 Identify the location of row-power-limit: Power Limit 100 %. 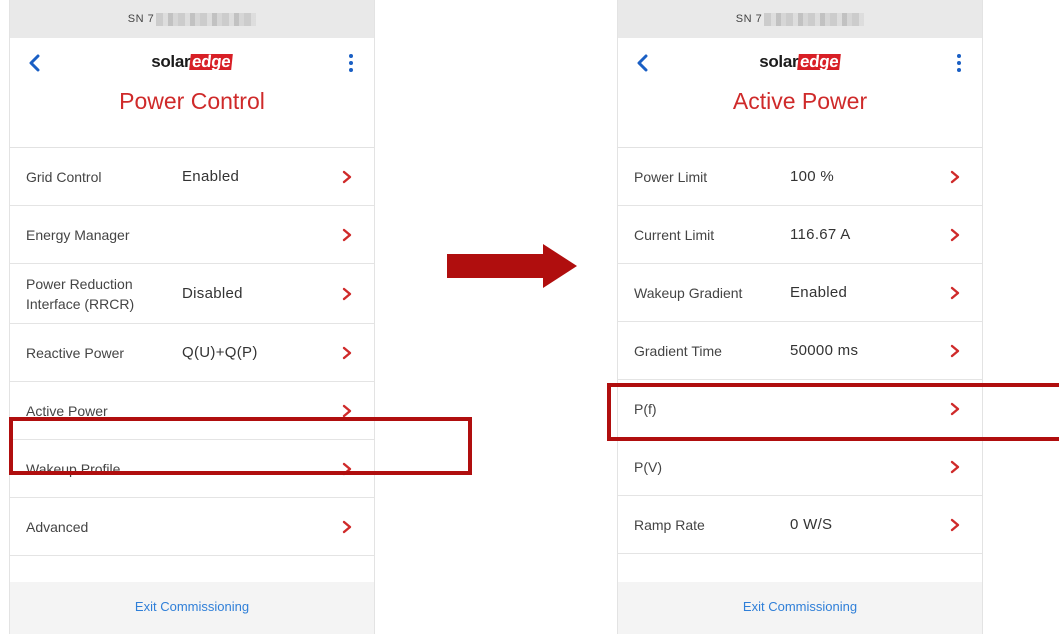
(800, 177).